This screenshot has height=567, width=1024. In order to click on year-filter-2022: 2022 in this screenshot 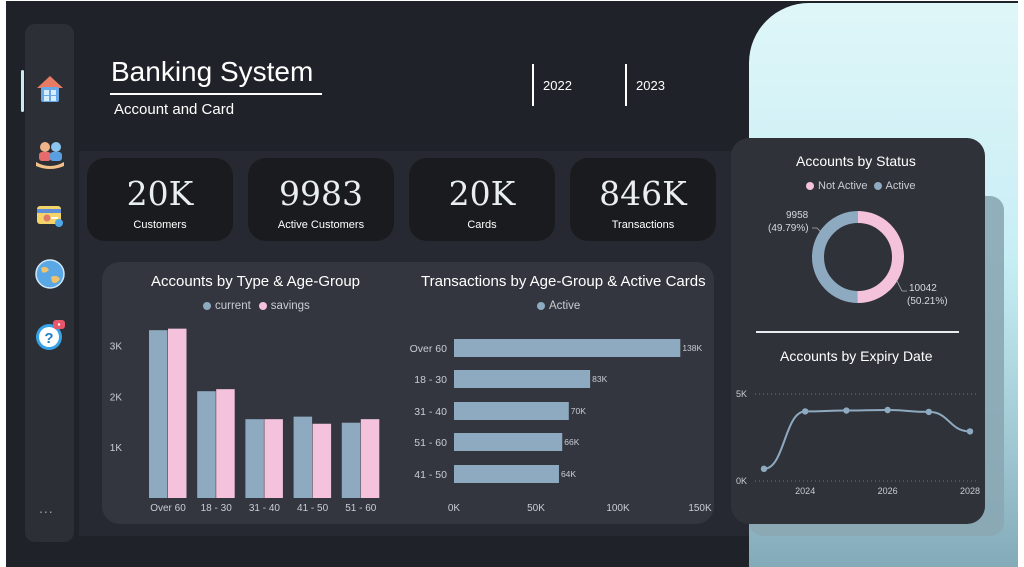, I will do `click(552, 85)`.